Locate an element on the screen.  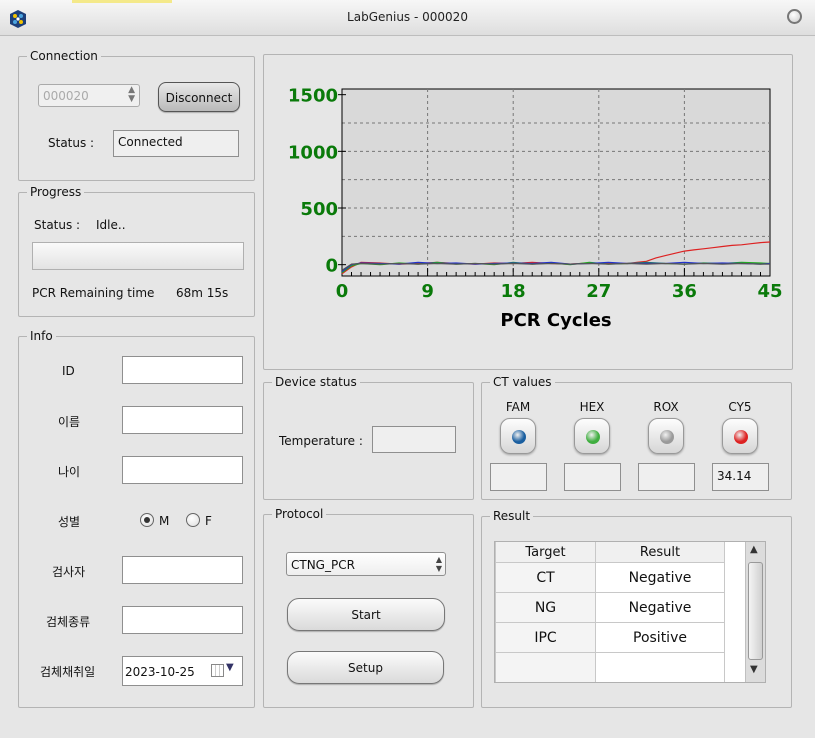
progress-status-label: Status : is located at coordinates (57, 225).